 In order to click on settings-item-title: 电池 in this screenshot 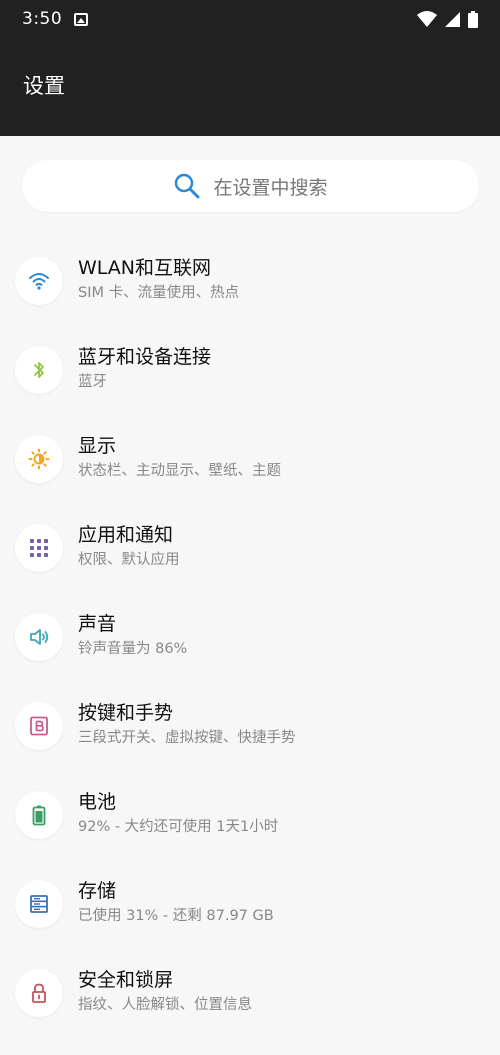, I will do `click(97, 802)`.